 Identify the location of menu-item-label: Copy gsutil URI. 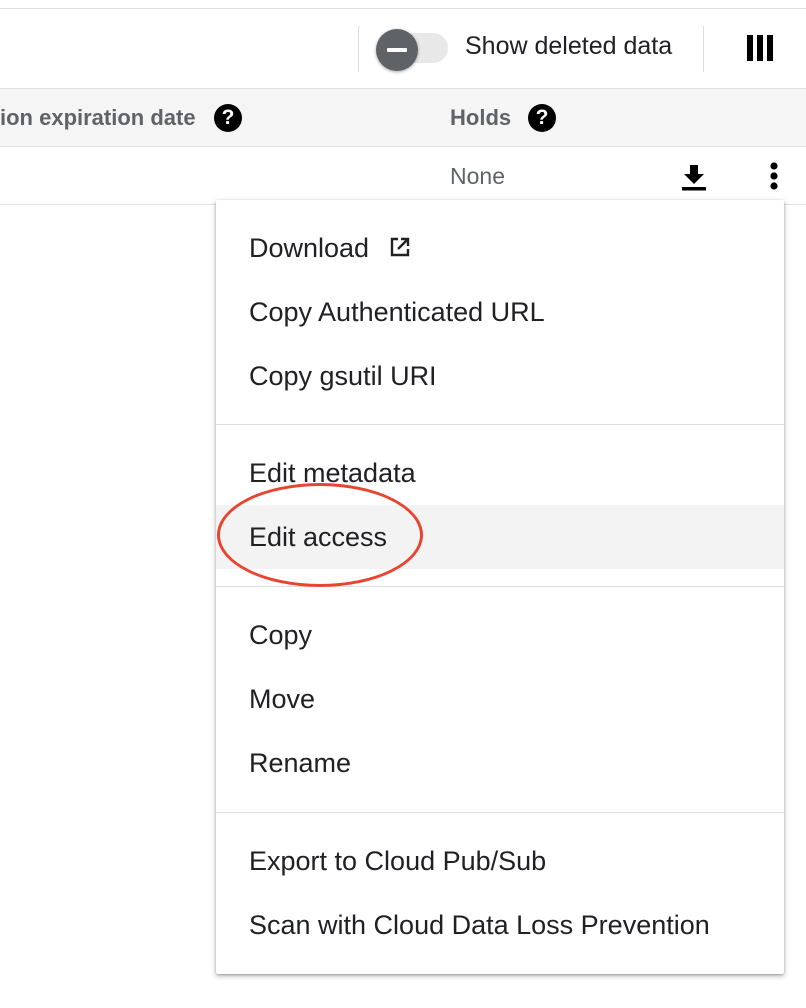
(343, 376).